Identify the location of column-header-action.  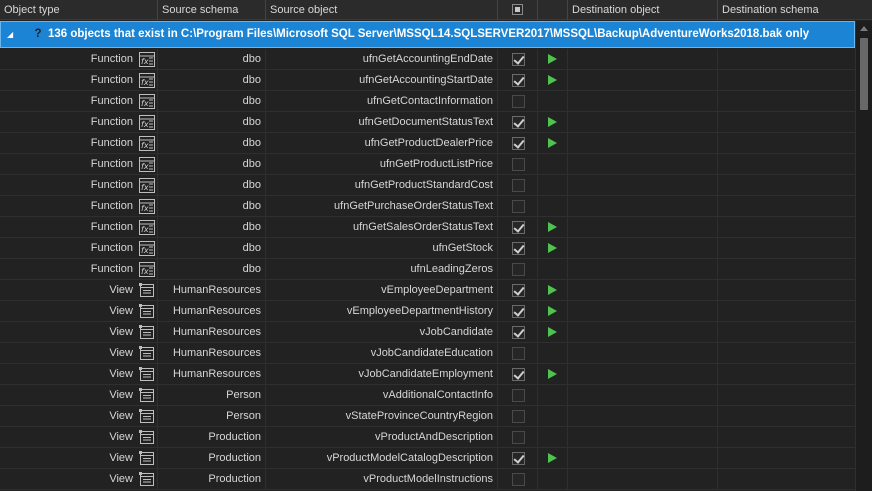
(553, 10).